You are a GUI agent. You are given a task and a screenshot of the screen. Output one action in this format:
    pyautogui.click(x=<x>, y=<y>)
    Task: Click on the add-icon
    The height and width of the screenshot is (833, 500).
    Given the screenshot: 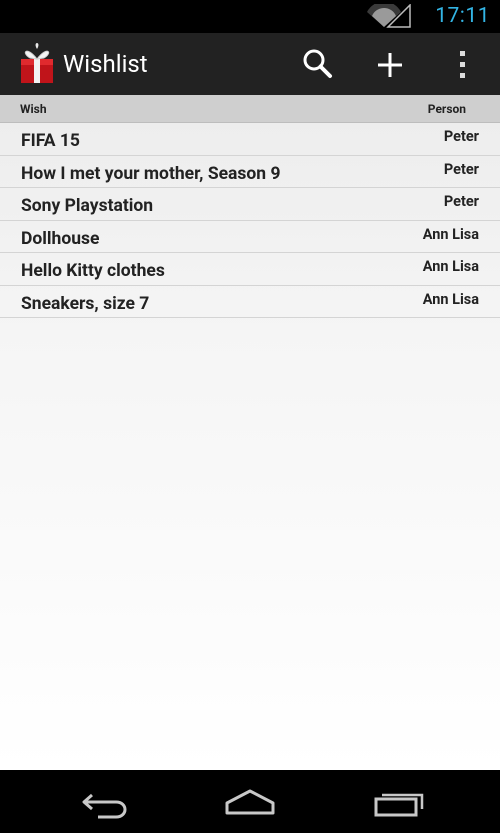 What is the action you would take?
    pyautogui.click(x=390, y=65)
    